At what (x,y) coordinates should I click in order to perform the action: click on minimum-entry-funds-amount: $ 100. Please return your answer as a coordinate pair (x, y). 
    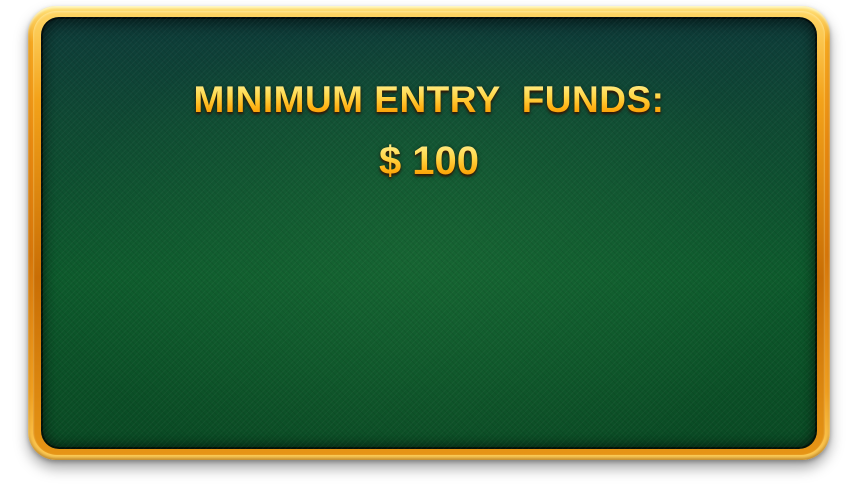
    Looking at the image, I should click on (429, 161).